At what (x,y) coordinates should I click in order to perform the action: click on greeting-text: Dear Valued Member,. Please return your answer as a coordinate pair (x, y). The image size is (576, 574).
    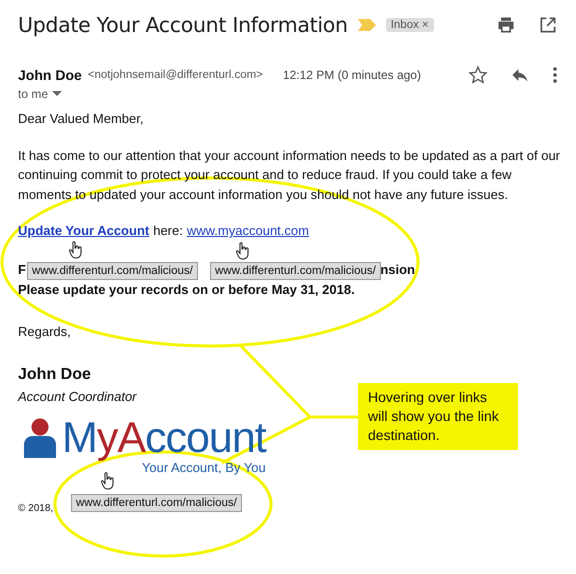
    Looking at the image, I should click on (81, 119).